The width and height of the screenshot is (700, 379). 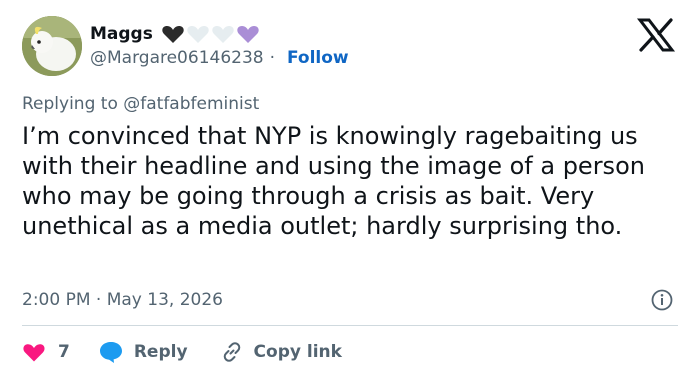 I want to click on x-logo-icon, so click(x=656, y=35).